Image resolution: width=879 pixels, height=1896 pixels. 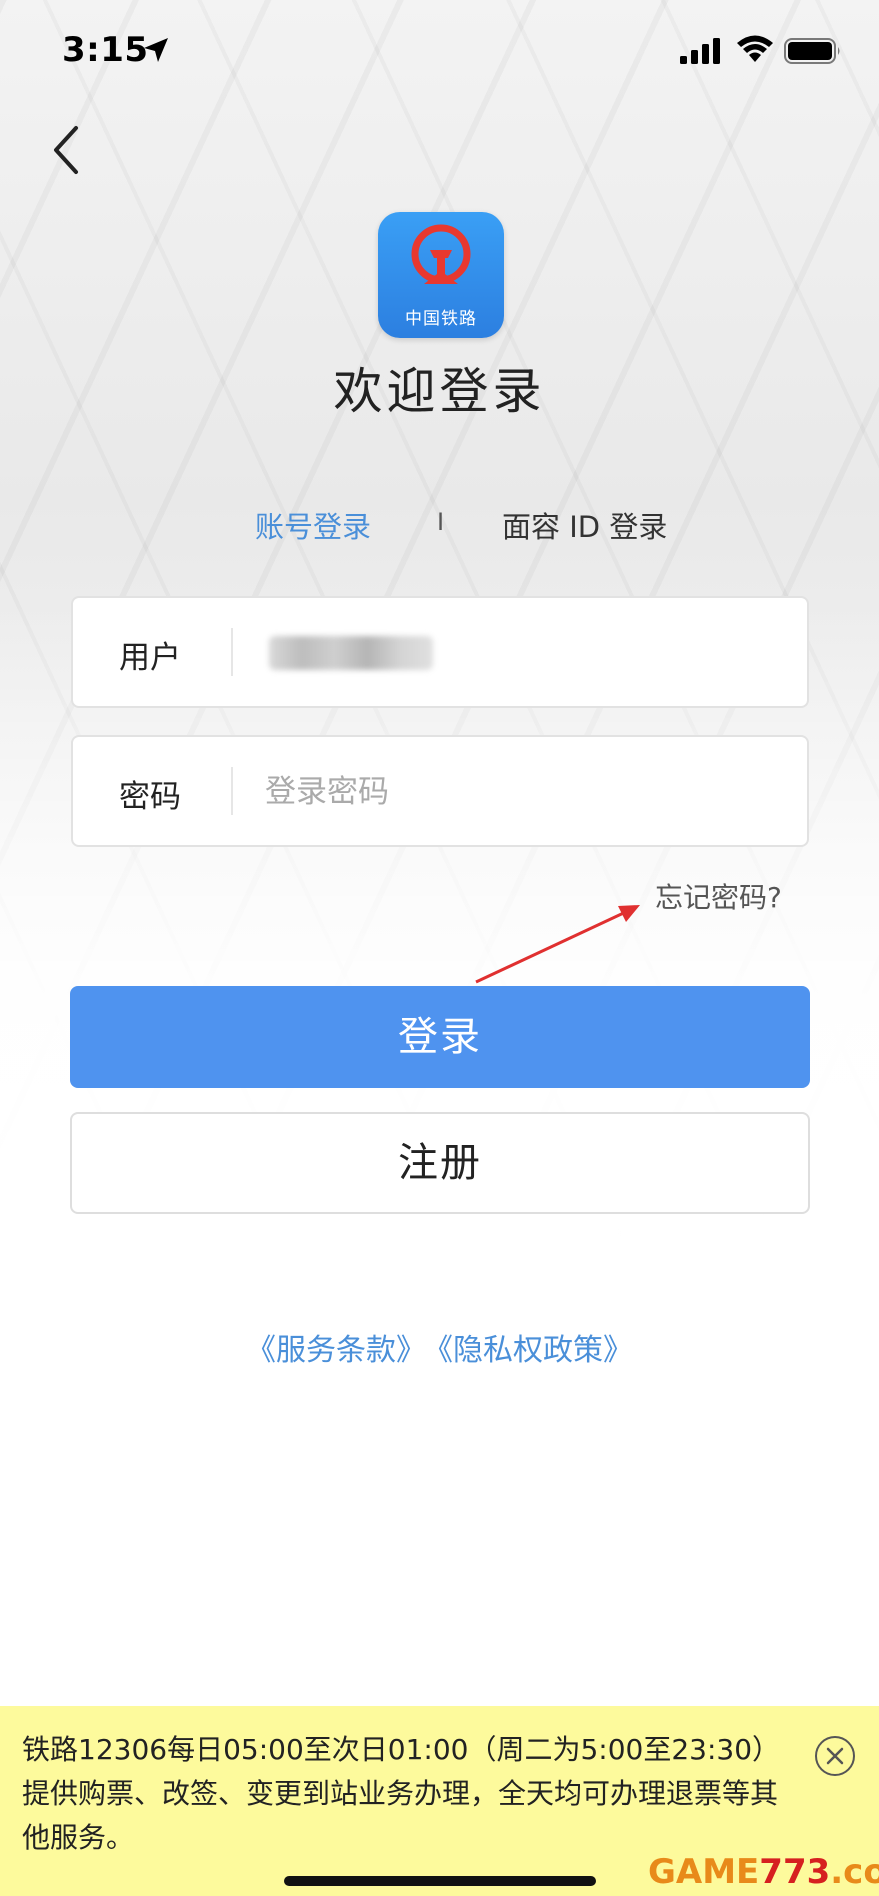 I want to click on login-button: 登录, so click(x=440, y=1037).